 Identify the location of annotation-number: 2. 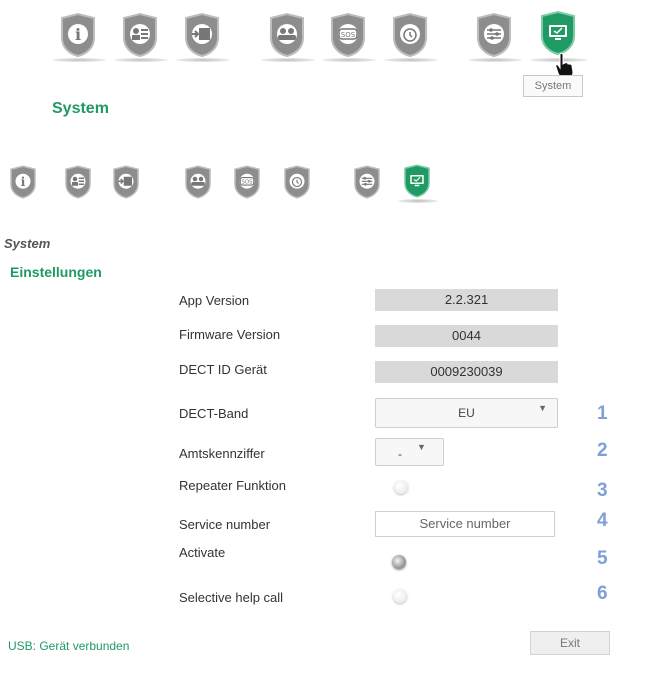
(602, 450).